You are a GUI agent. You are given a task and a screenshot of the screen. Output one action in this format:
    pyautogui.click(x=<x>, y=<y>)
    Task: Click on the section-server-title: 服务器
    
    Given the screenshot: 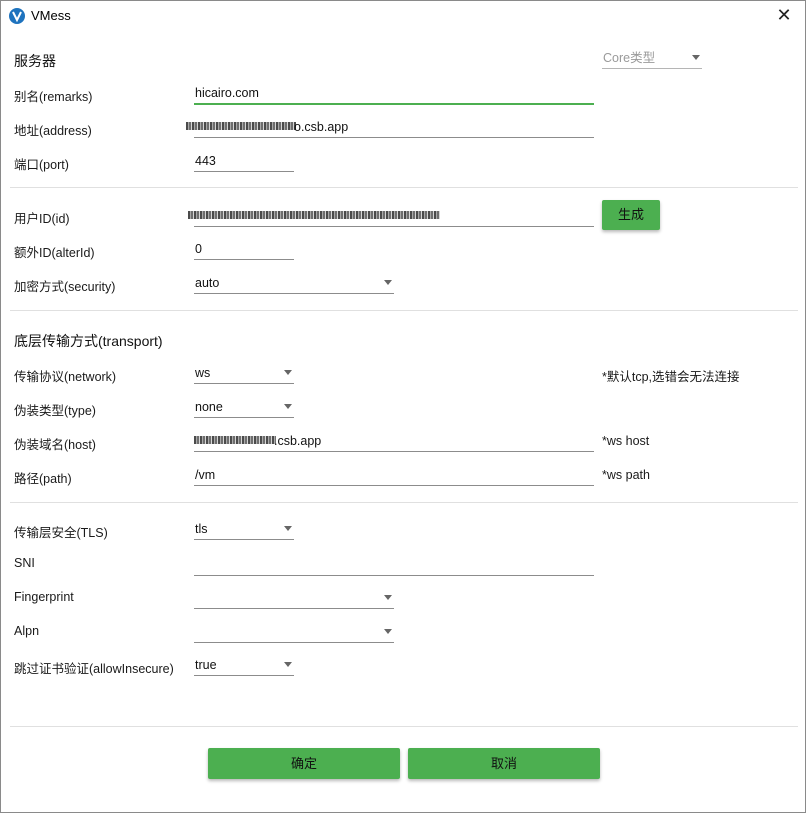 What is the action you would take?
    pyautogui.click(x=35, y=61)
    